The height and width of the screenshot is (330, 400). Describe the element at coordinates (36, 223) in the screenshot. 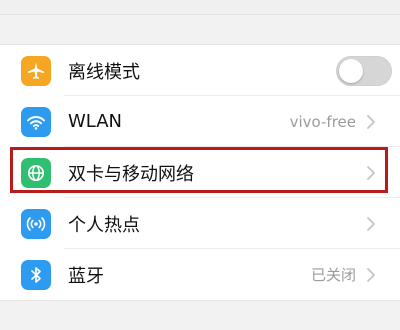

I see `hotspot-icon` at that location.